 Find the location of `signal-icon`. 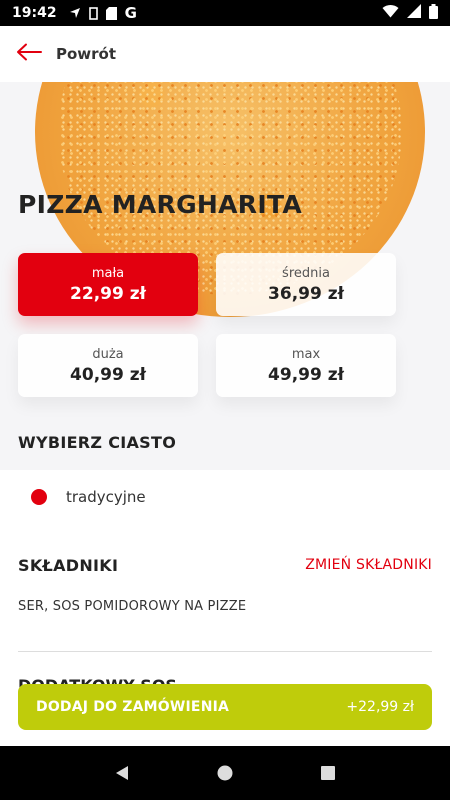

signal-icon is located at coordinates (414, 13).